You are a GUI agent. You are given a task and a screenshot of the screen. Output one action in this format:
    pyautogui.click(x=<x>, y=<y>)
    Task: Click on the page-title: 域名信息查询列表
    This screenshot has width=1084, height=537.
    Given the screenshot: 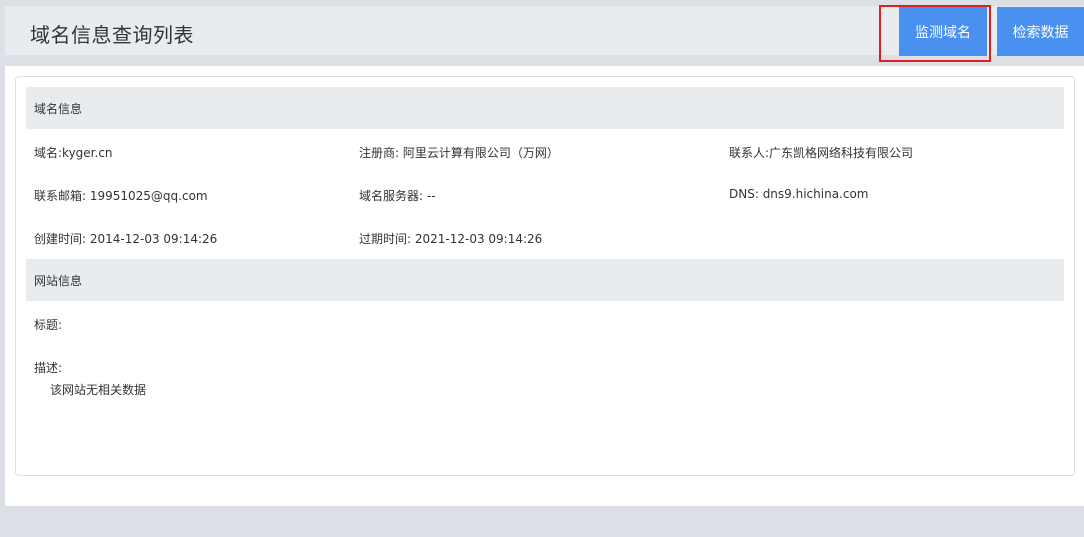 What is the action you would take?
    pyautogui.click(x=112, y=35)
    